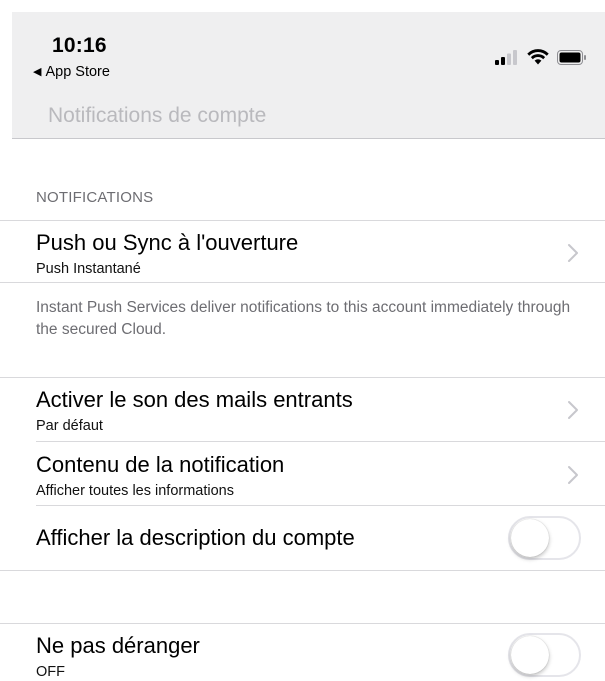 The height and width of the screenshot is (681, 605). I want to click on do-not-disturb-toggle, so click(544, 655).